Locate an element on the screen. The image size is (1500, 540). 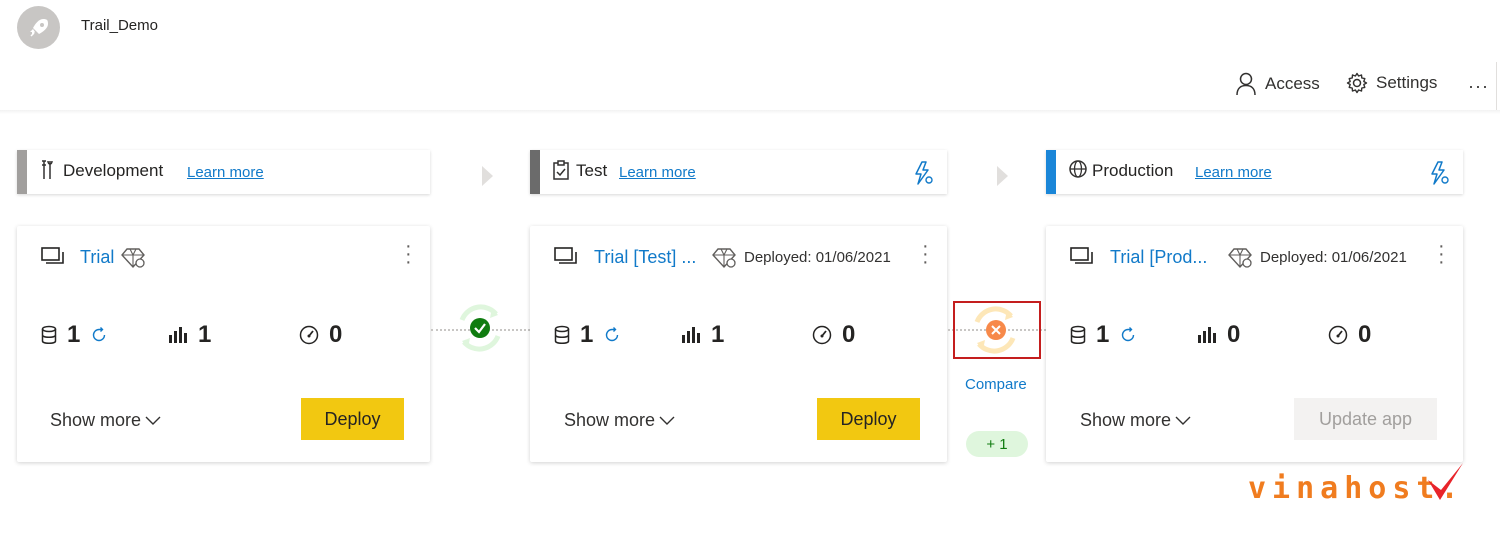
stage-header-production: Production Learn more is located at coordinates (1254, 172).